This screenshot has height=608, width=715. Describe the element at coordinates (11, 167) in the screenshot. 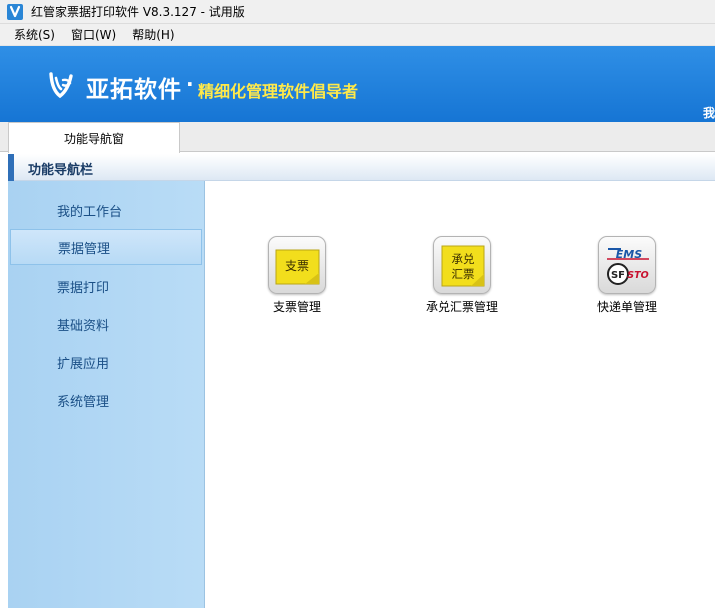

I see `section-accent-bar` at that location.